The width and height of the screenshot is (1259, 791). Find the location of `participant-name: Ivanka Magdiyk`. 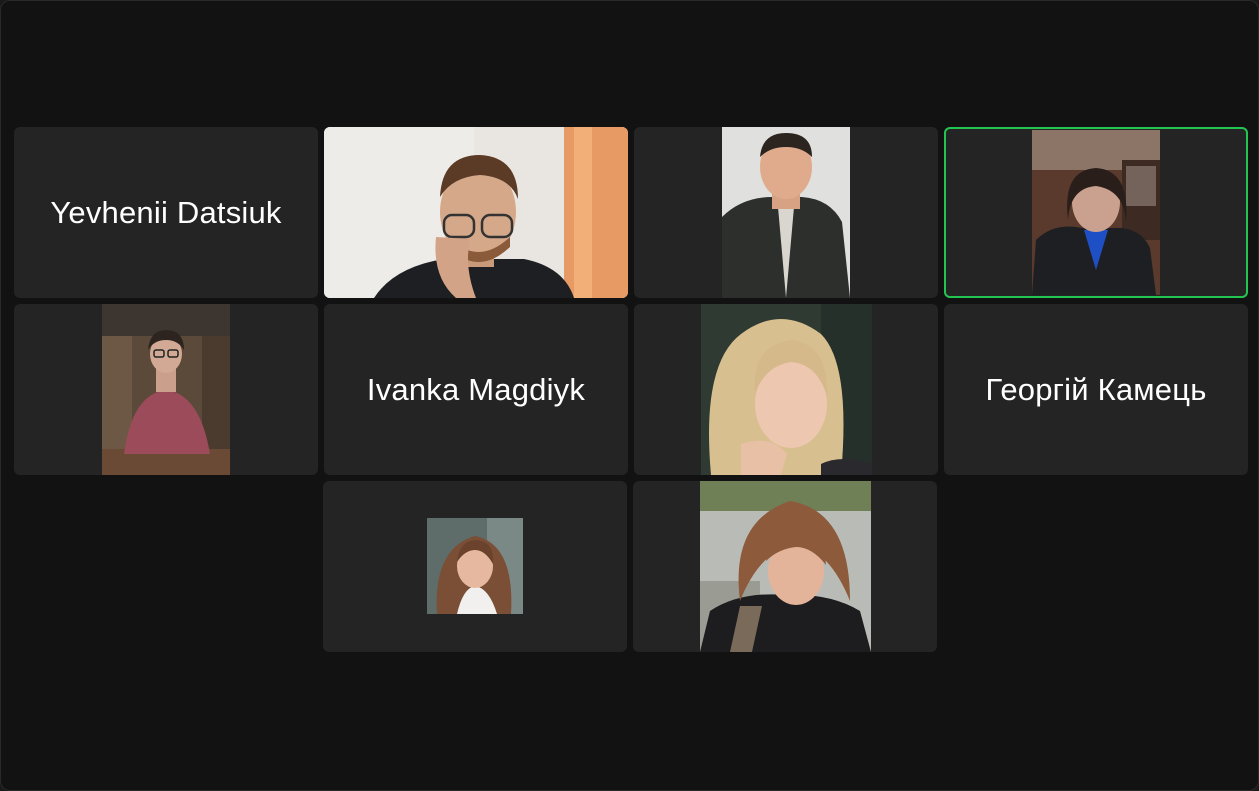

participant-name: Ivanka Magdiyk is located at coordinates (476, 389).